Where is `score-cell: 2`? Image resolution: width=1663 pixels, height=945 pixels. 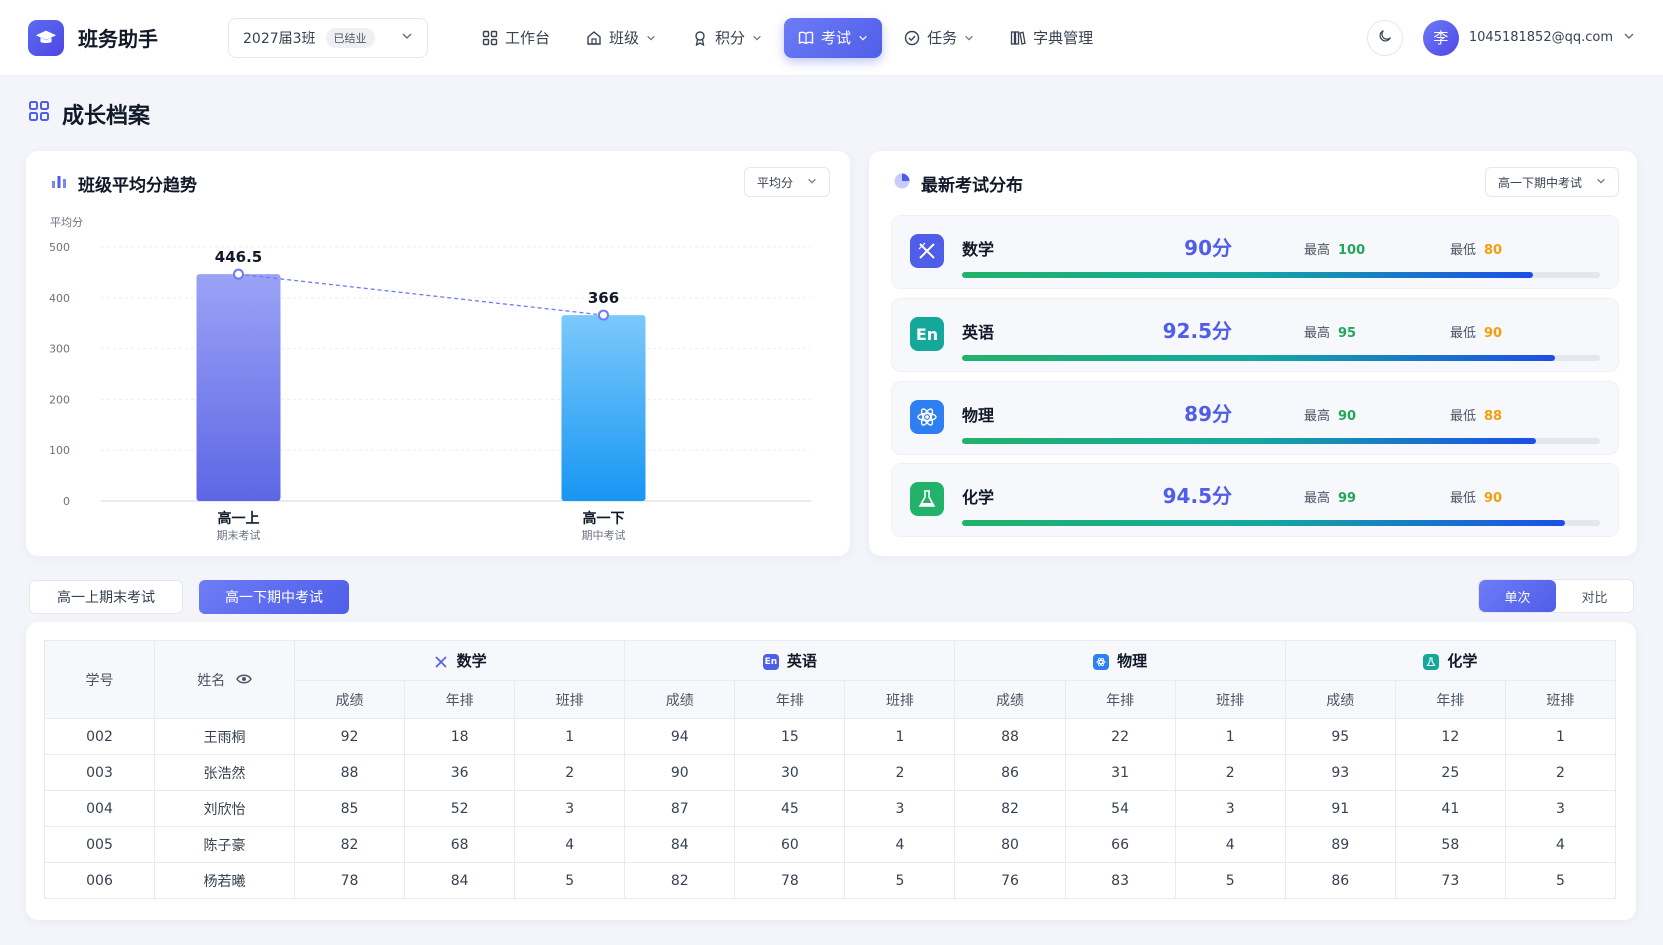
score-cell: 2 is located at coordinates (1560, 772).